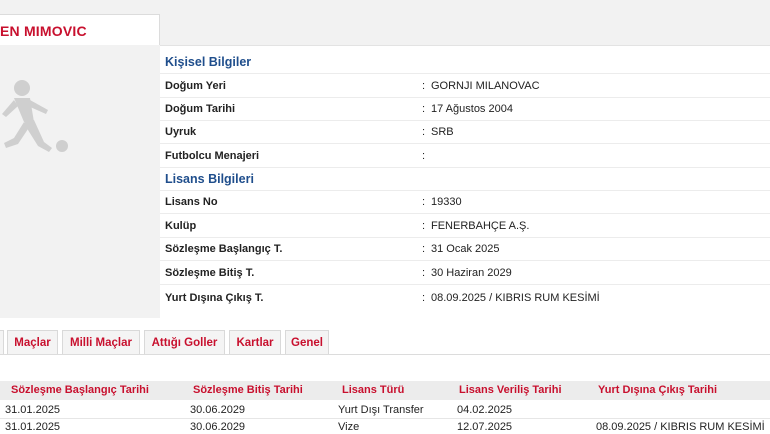 The height and width of the screenshot is (434, 770). What do you see at coordinates (210, 273) in the screenshot?
I see `contract-end-label: Sözleşme Bitiş T.` at bounding box center [210, 273].